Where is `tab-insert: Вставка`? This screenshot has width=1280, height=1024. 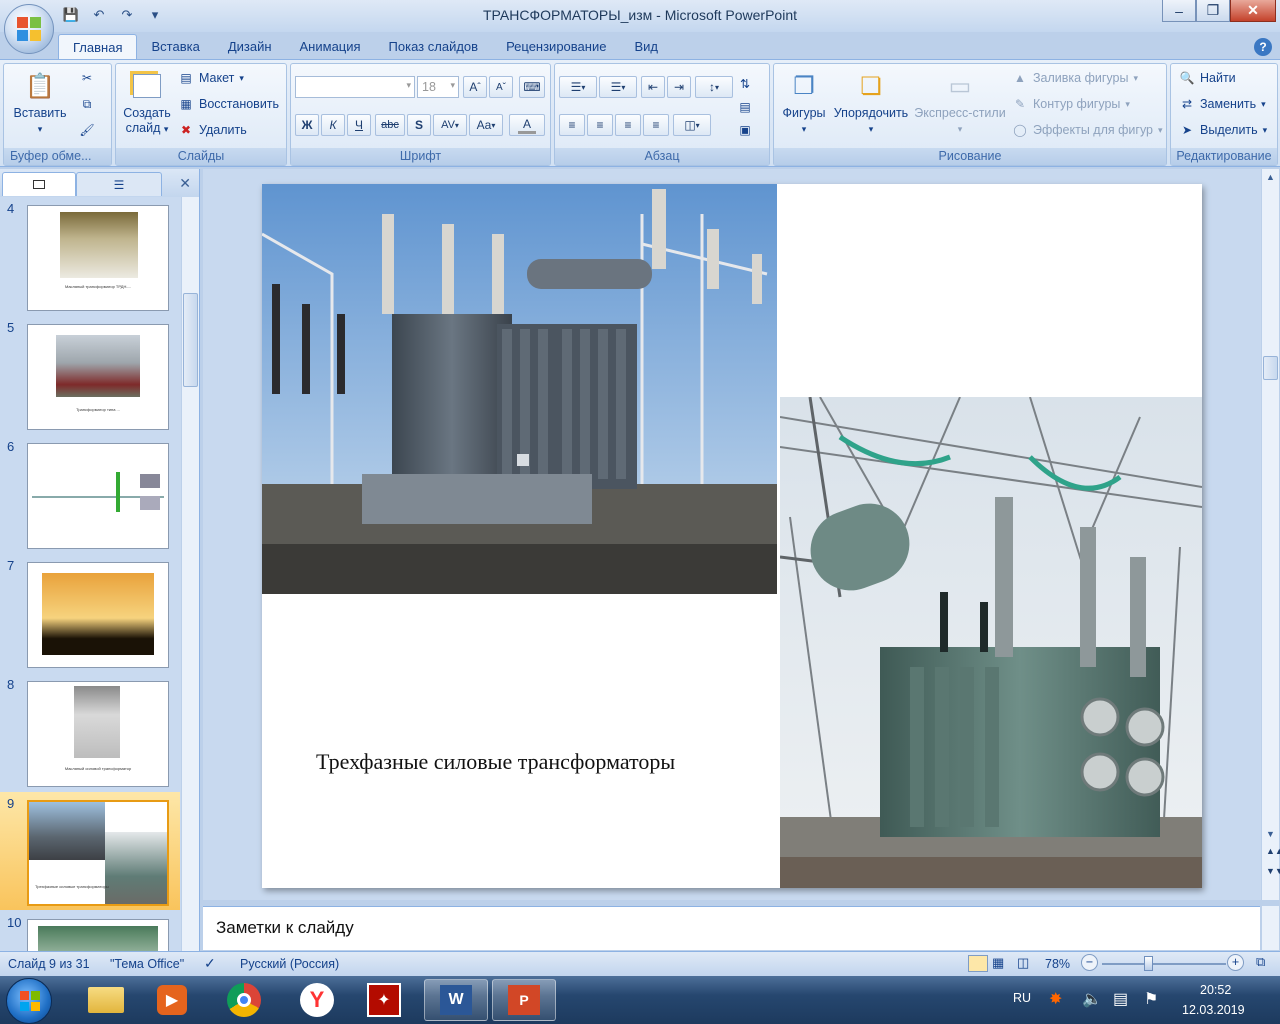 tab-insert: Вставка is located at coordinates (175, 47).